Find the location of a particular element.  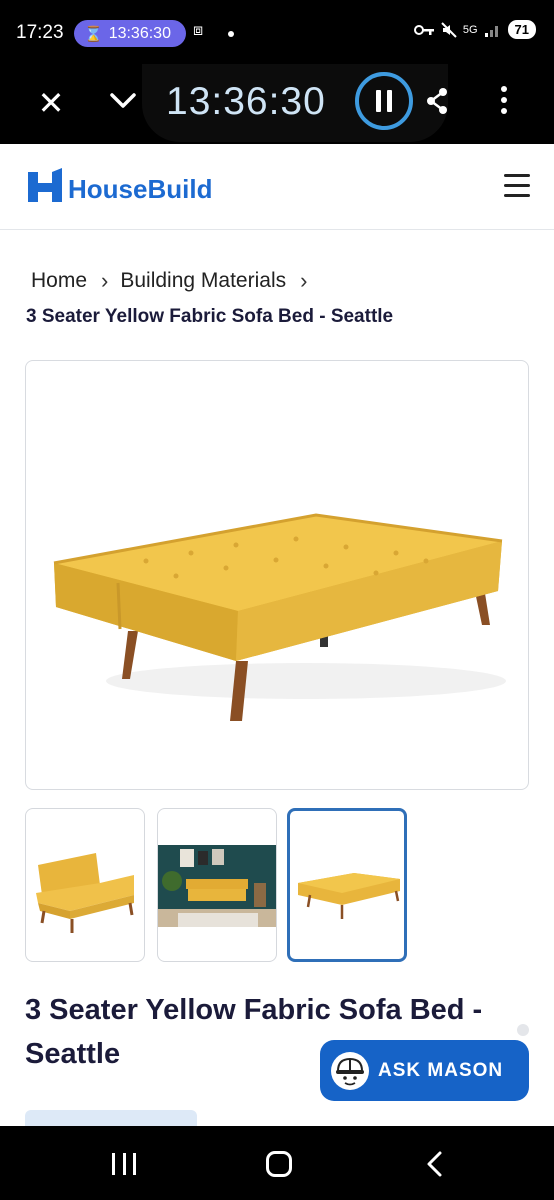

signal-icon is located at coordinates (491, 31).